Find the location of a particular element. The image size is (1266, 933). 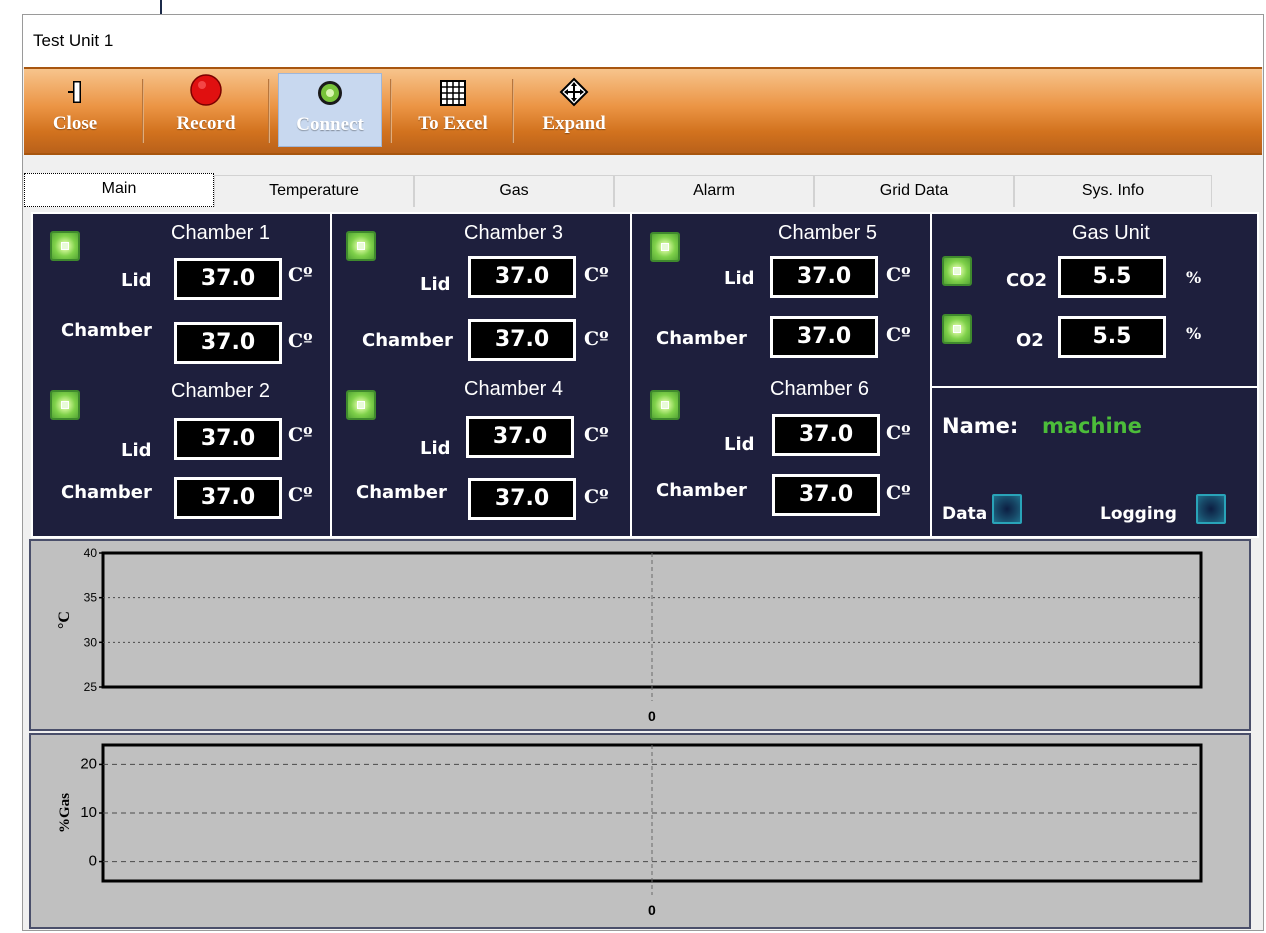

y-tick-label: 0 is located at coordinates (93, 861).